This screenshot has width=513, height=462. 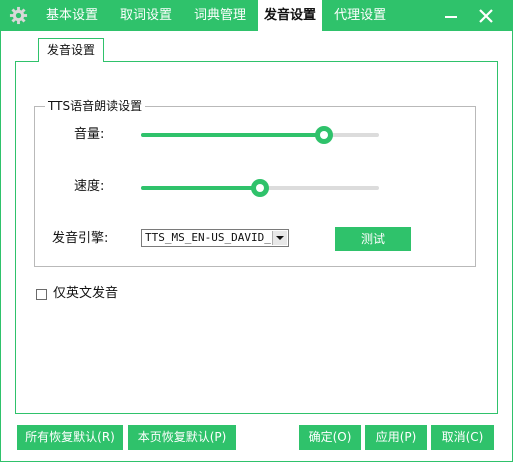 What do you see at coordinates (18, 15) in the screenshot?
I see `gear-icon` at bounding box center [18, 15].